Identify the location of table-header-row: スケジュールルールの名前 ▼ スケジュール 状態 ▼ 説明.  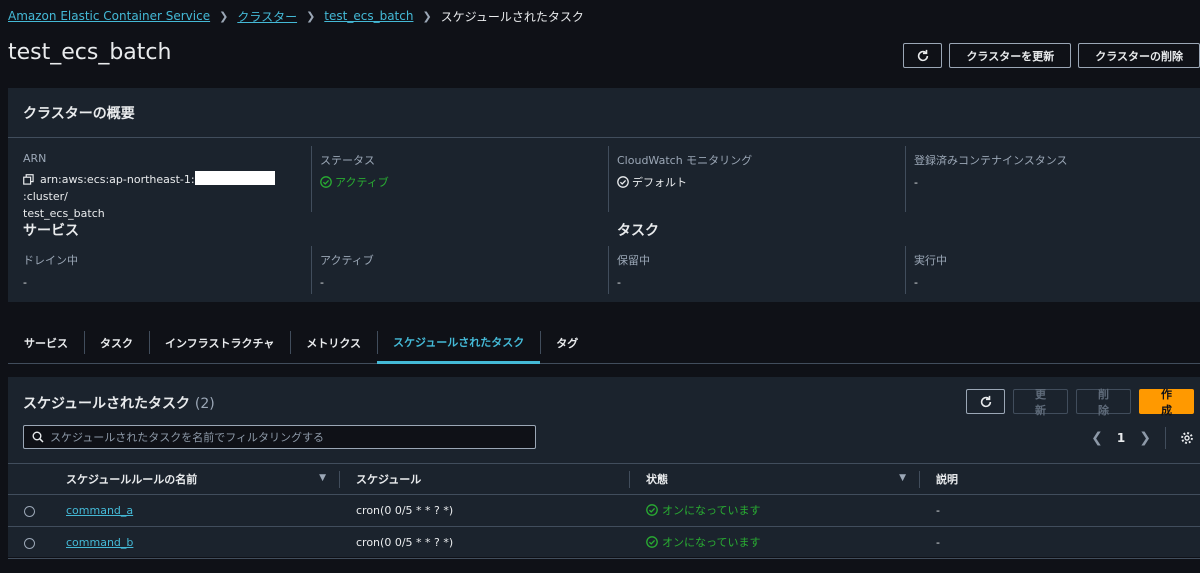
(604, 479).